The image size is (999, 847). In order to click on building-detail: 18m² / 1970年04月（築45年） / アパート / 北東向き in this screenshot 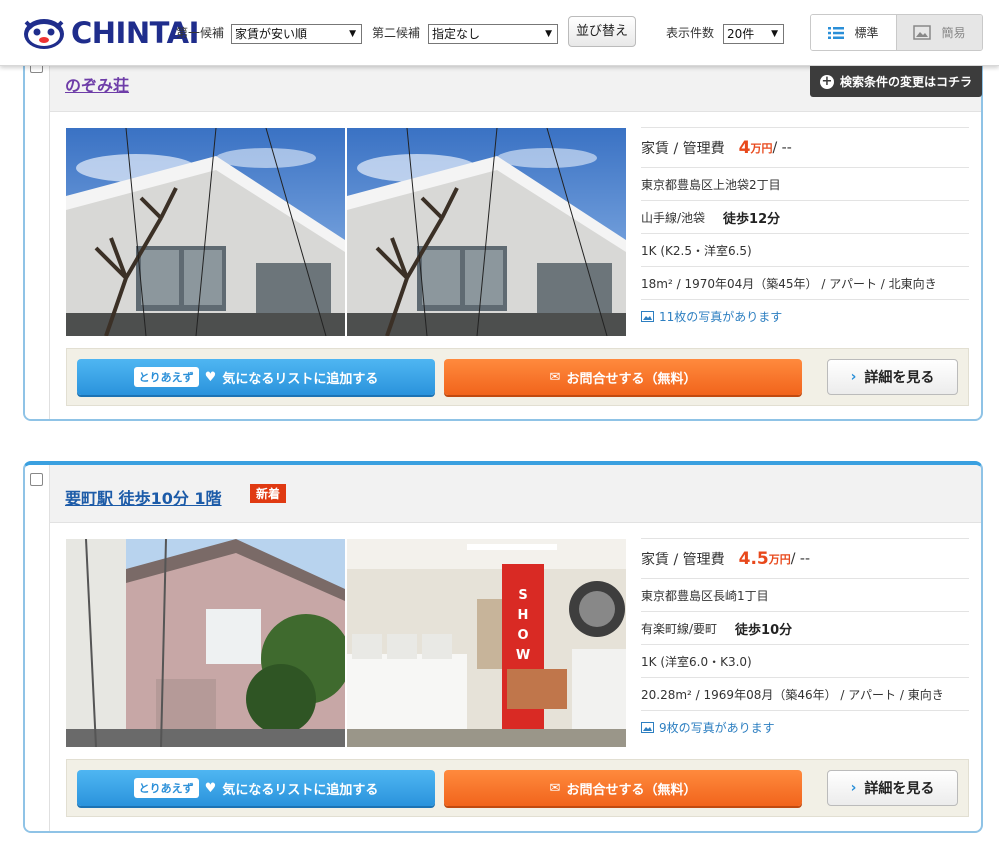, I will do `click(789, 283)`.